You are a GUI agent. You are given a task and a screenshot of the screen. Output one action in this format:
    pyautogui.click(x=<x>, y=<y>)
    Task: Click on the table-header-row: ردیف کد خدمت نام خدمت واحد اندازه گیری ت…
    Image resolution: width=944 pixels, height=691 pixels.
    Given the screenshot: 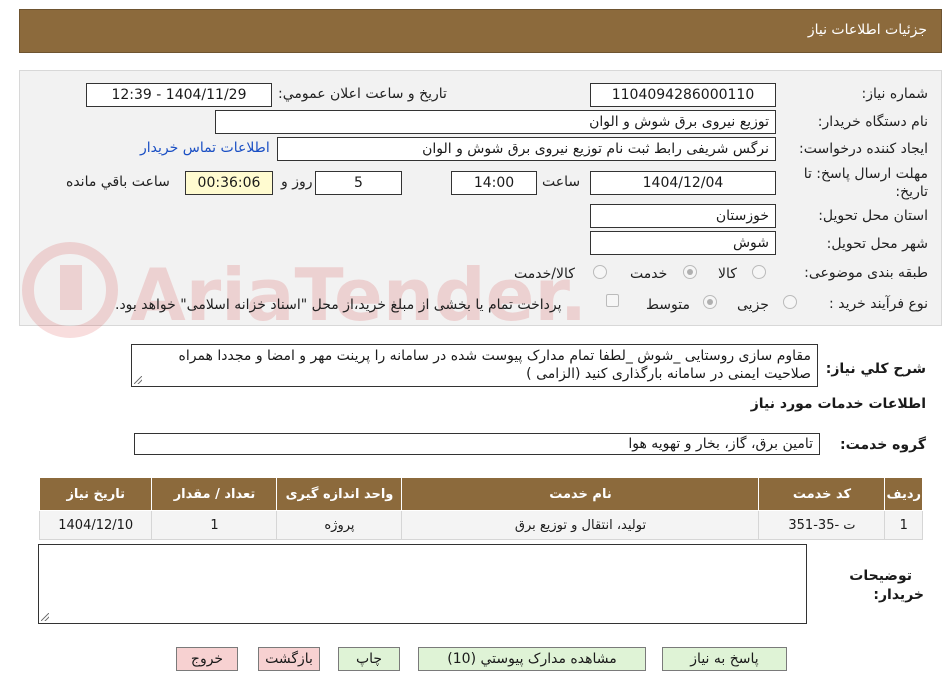 What is the action you would take?
    pyautogui.click(x=480, y=494)
    